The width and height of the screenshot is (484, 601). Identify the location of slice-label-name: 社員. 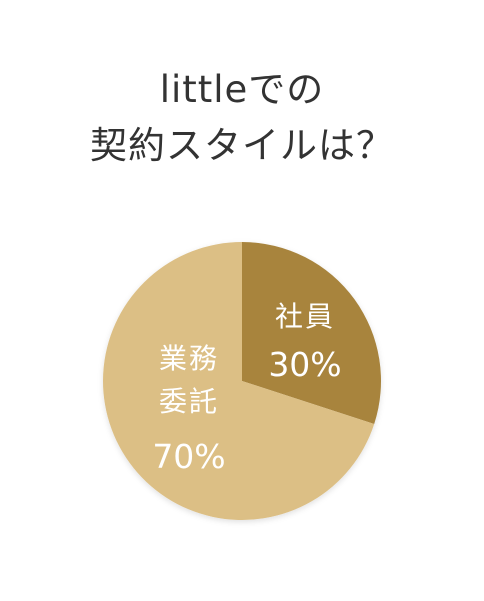
(305, 316).